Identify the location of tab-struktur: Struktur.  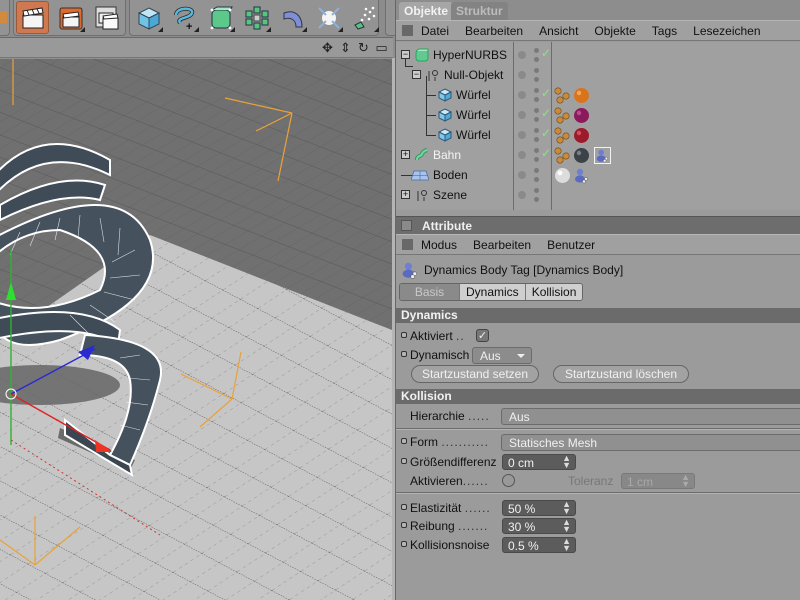
(479, 11).